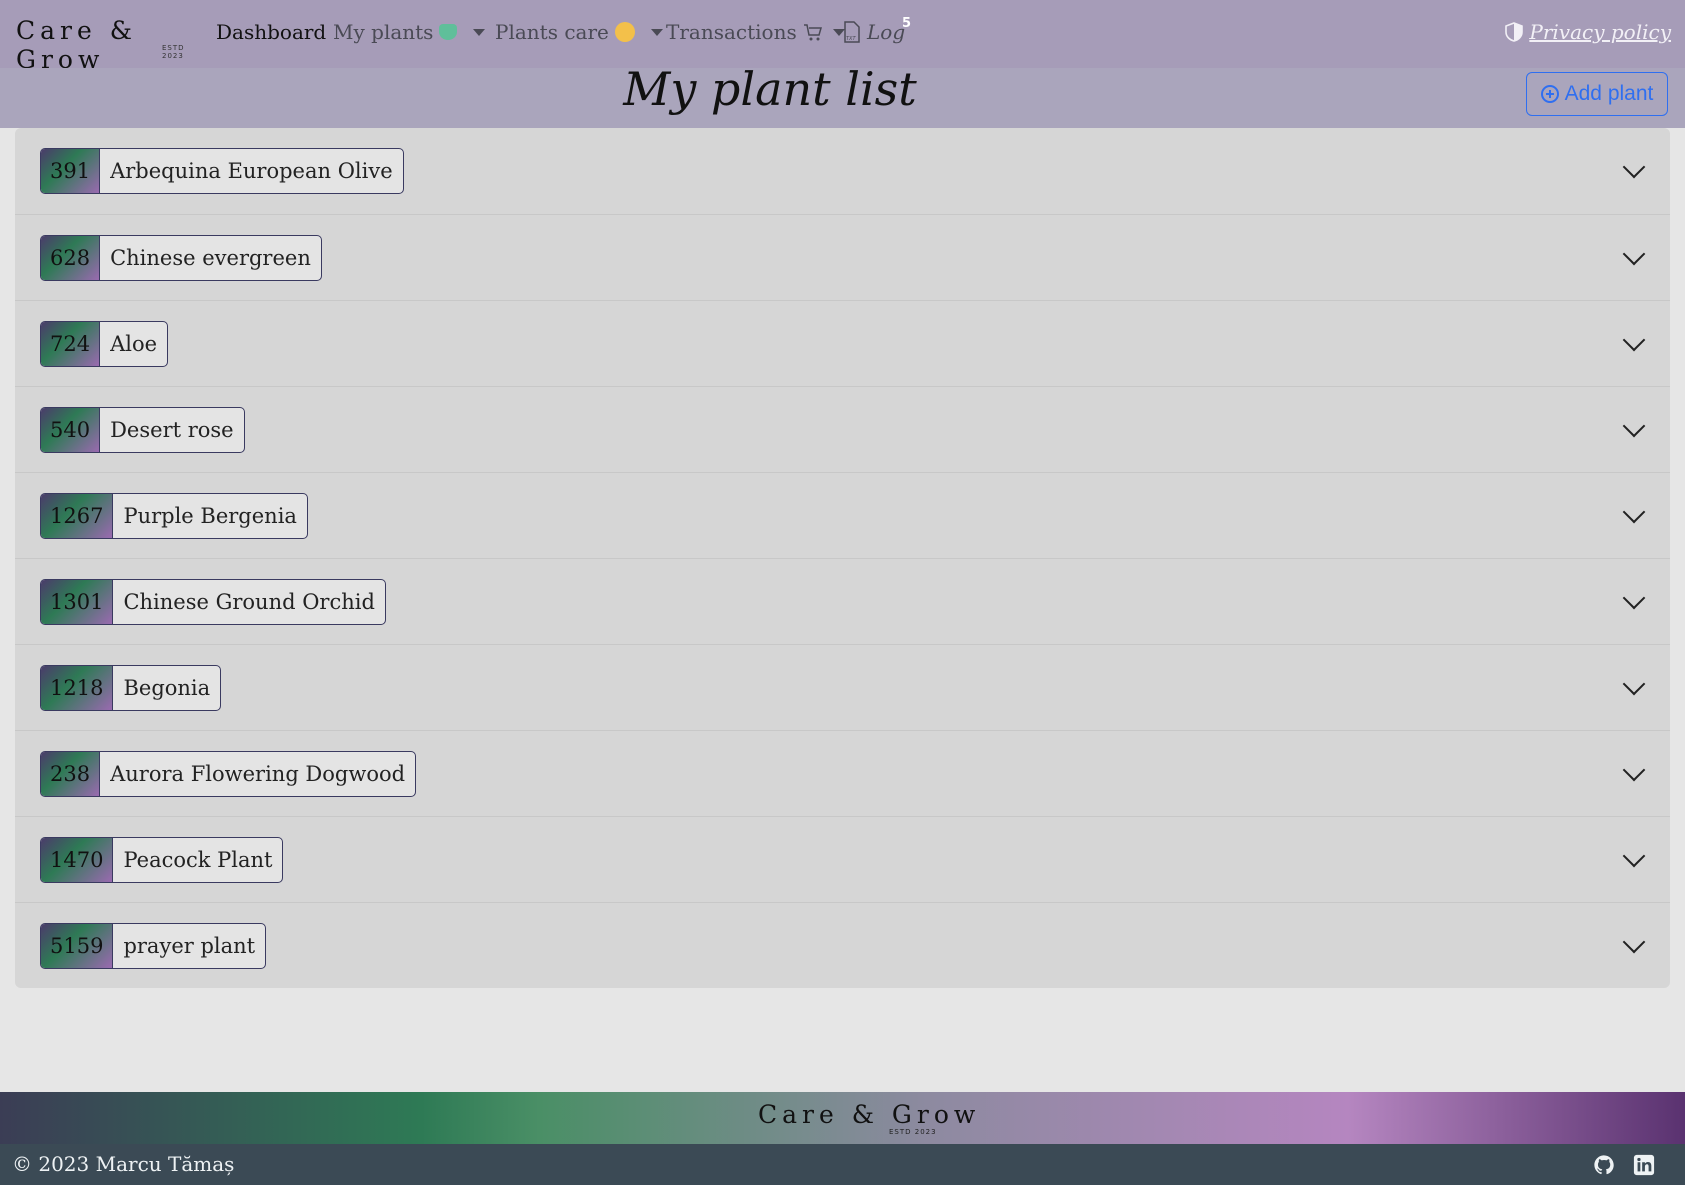 The image size is (1685, 1185). I want to click on brand-estd: ESTD 2023, so click(173, 52).